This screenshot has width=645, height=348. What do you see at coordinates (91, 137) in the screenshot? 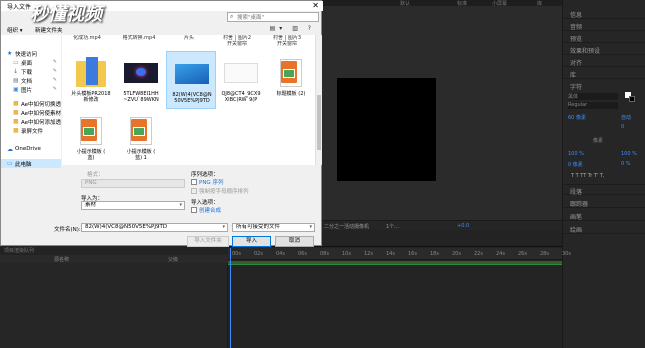
I see `file-tile: 小提示模板 ( 蓝)` at bounding box center [91, 137].